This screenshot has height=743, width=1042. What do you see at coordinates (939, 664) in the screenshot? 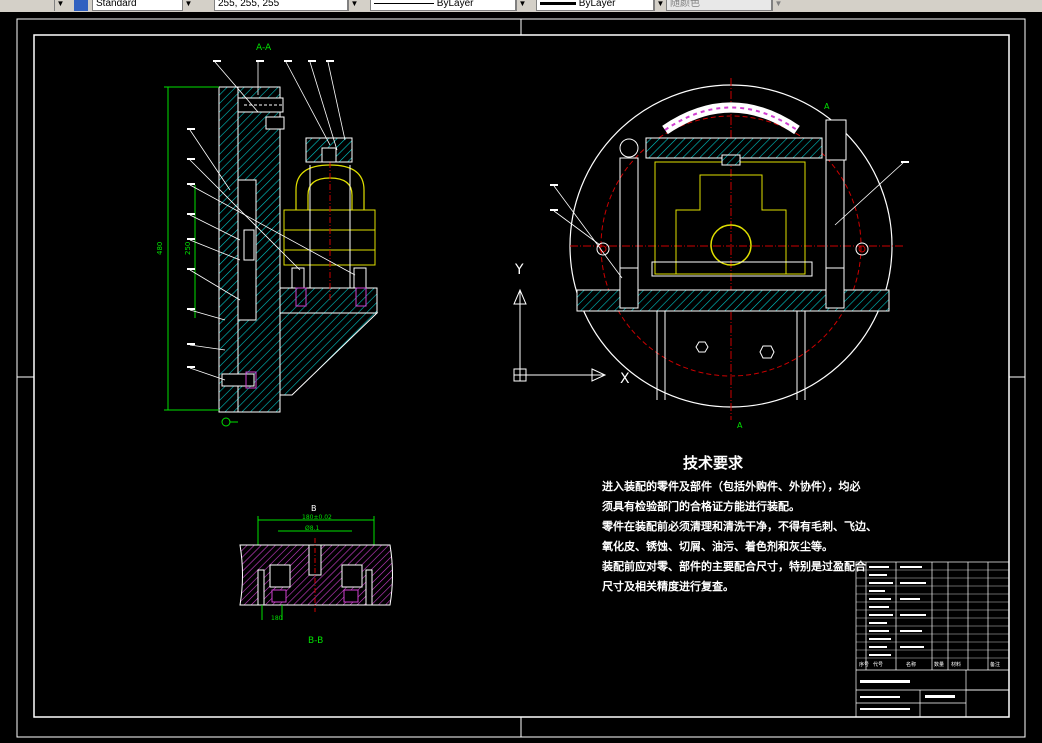
I see `tb-header-qty: 数量` at bounding box center [939, 664].